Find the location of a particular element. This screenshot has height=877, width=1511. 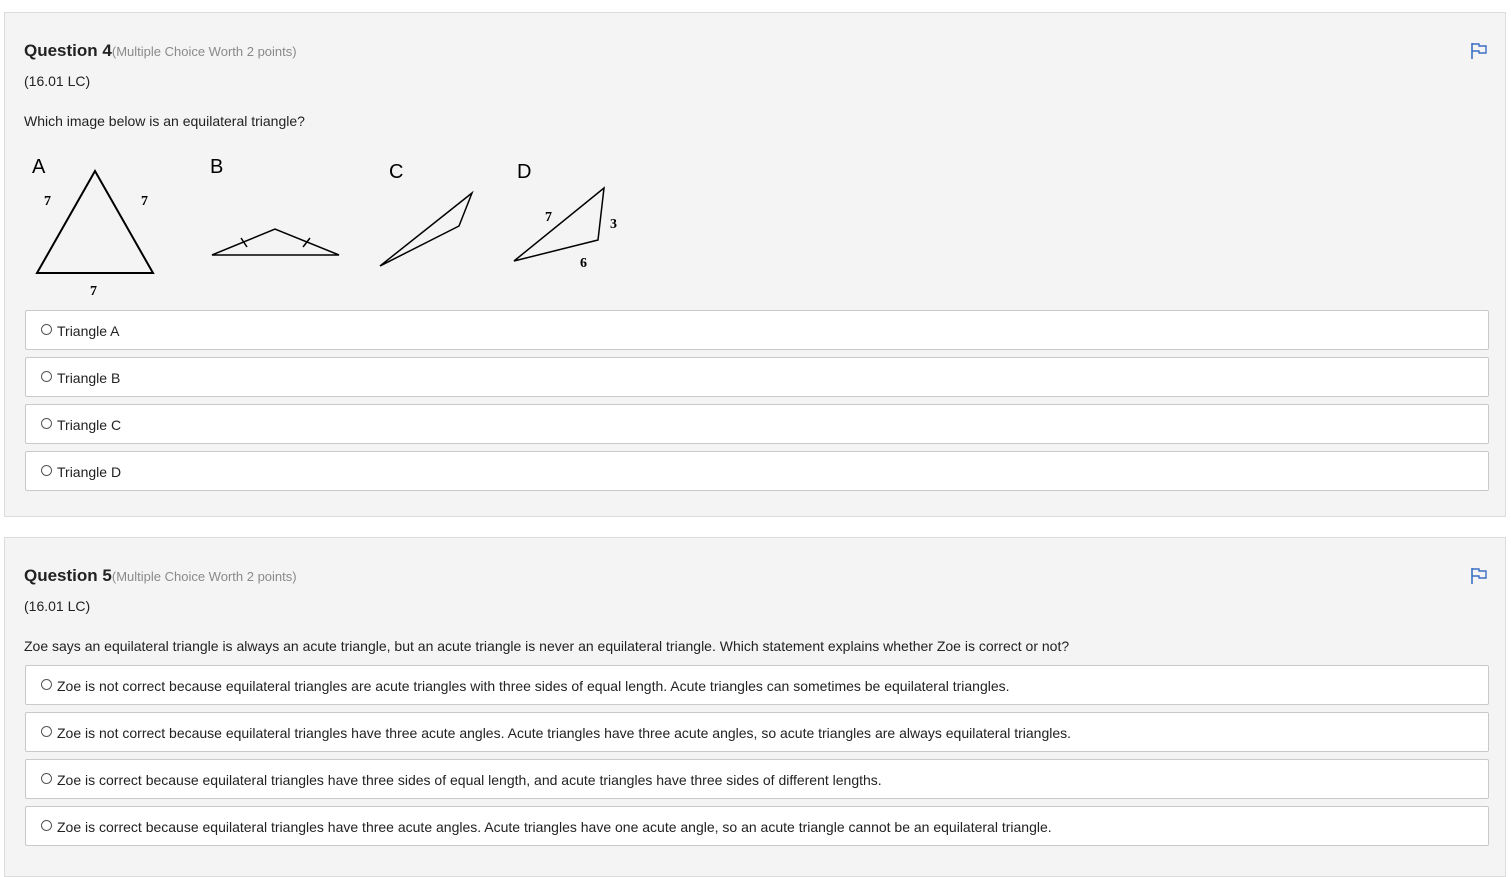

answer-option-label: Triangle B is located at coordinates (89, 378).